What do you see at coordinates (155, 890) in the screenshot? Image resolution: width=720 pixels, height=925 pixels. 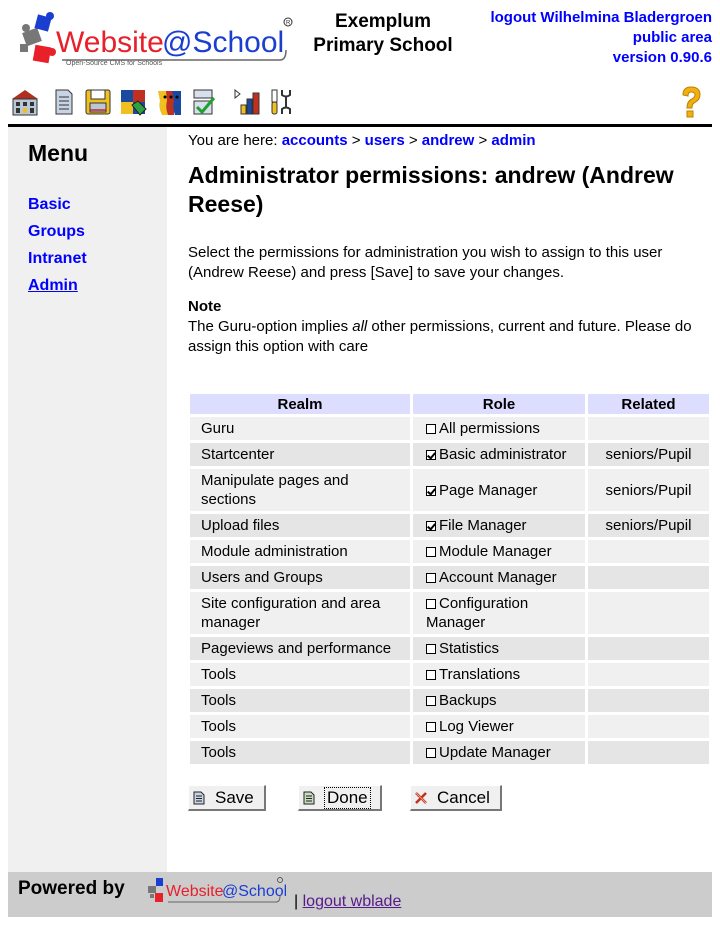 I see `puzzle-pieces-icon` at bounding box center [155, 890].